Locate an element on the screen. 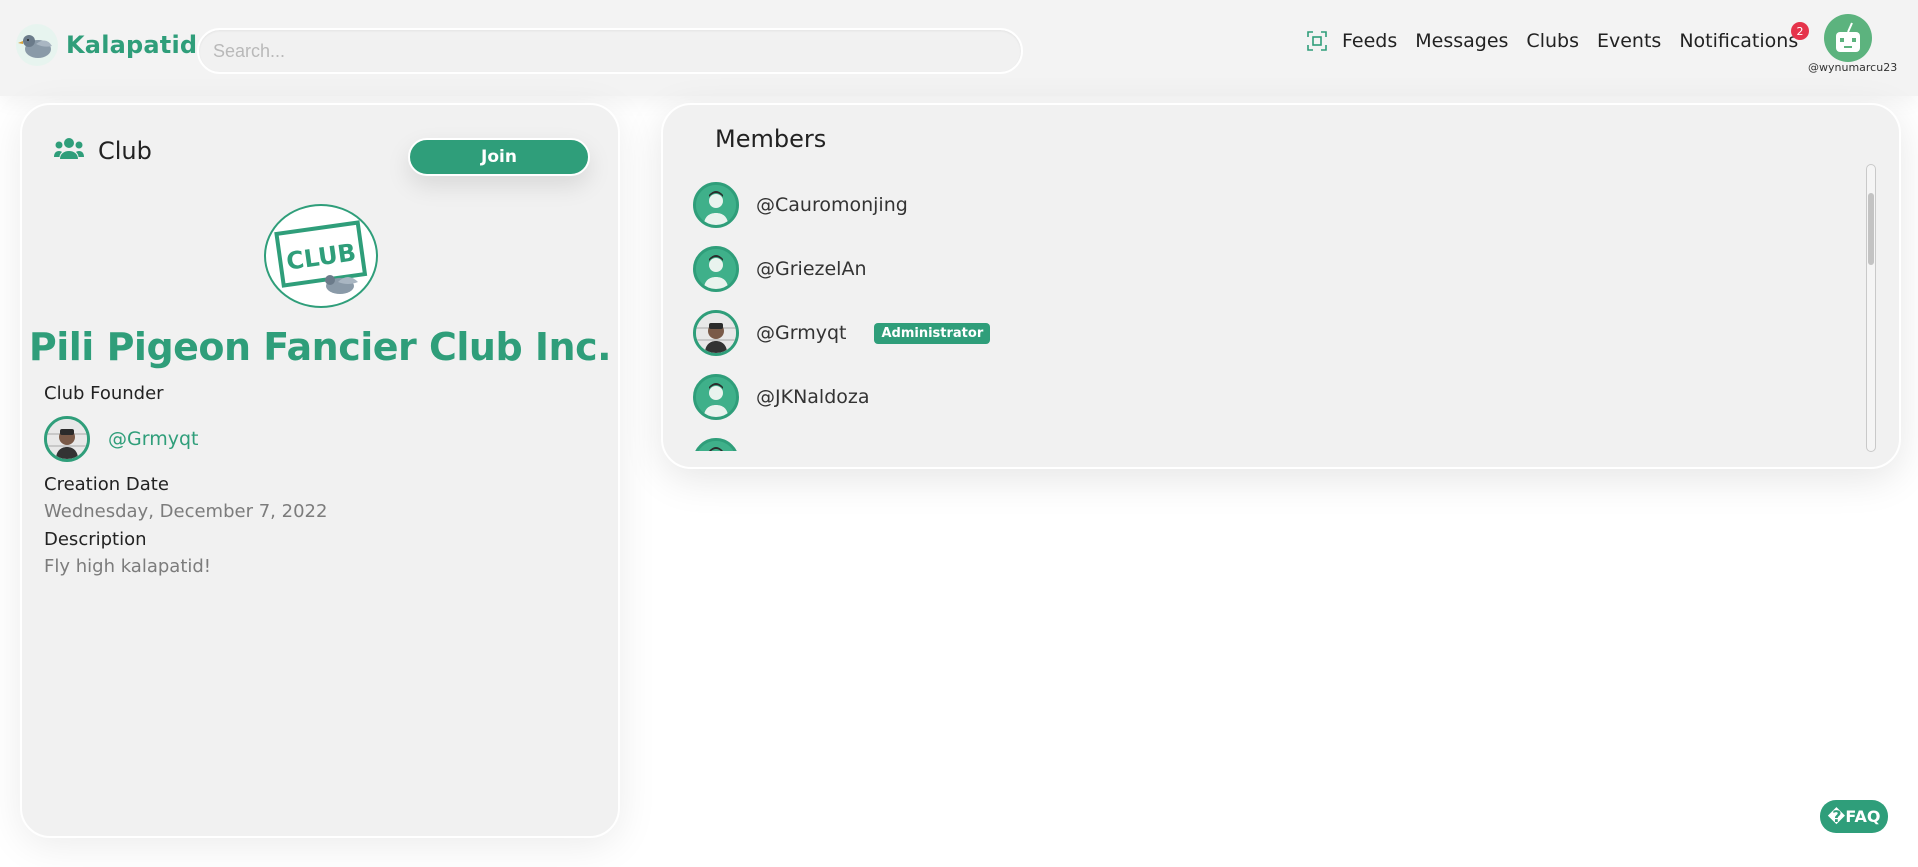  founder-handle: @Grmyqt is located at coordinates (153, 439).